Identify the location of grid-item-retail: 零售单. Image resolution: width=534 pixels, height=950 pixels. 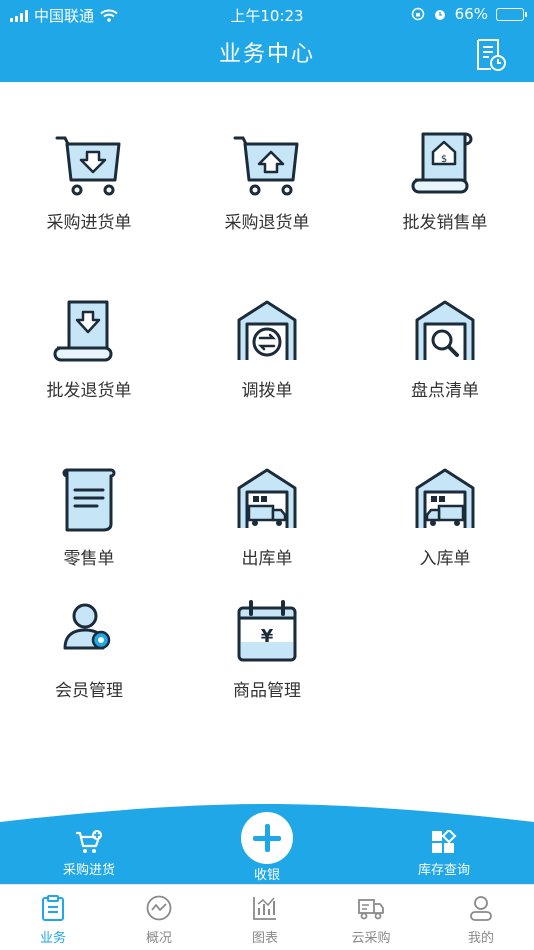
(89, 517).